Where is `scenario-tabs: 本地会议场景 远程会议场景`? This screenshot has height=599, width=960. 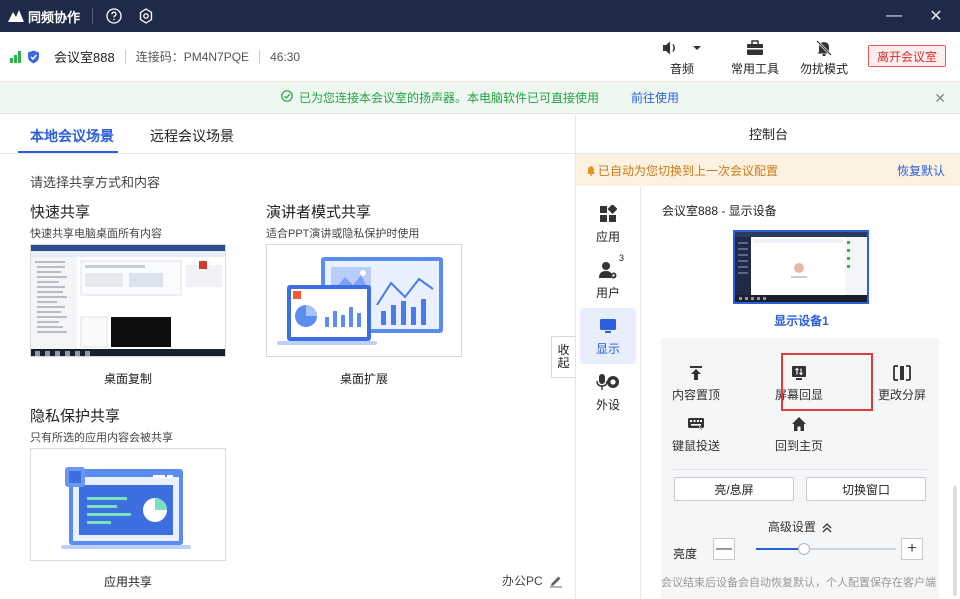
scenario-tabs: 本地会议场景 远程会议场景 is located at coordinates (287, 134).